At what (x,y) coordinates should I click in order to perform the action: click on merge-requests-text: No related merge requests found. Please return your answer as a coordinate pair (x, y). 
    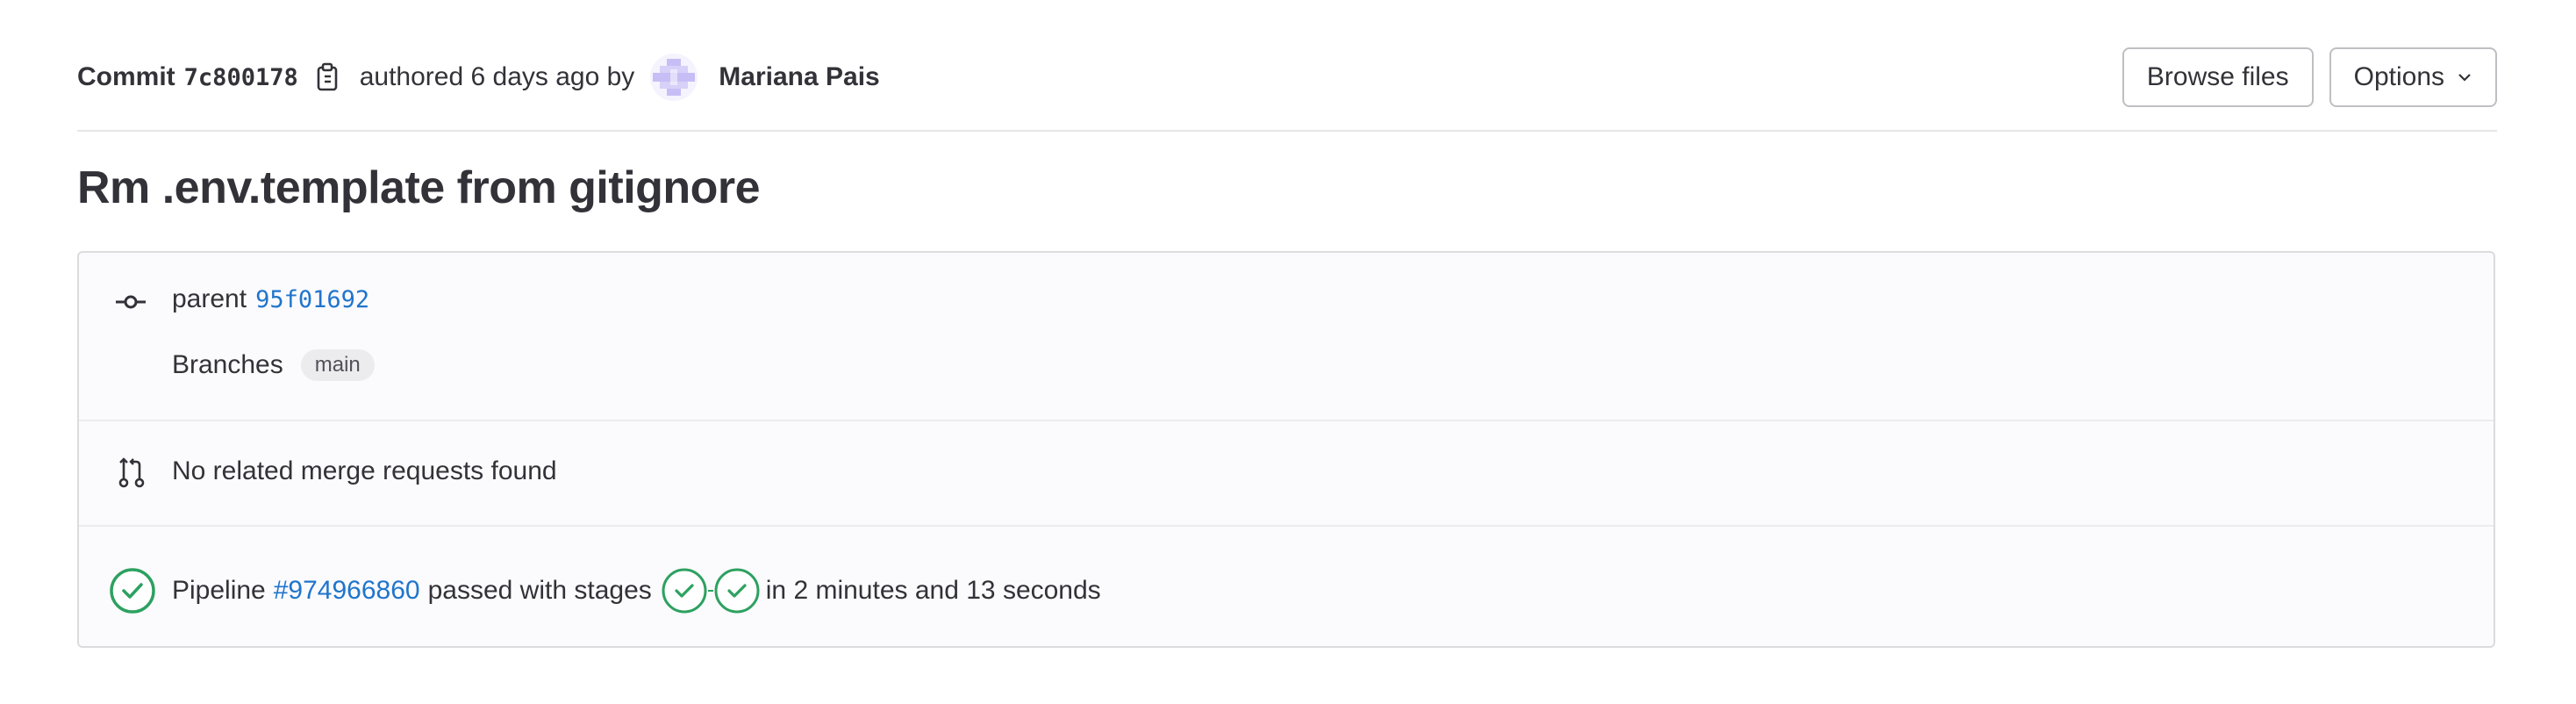
    Looking at the image, I should click on (364, 470).